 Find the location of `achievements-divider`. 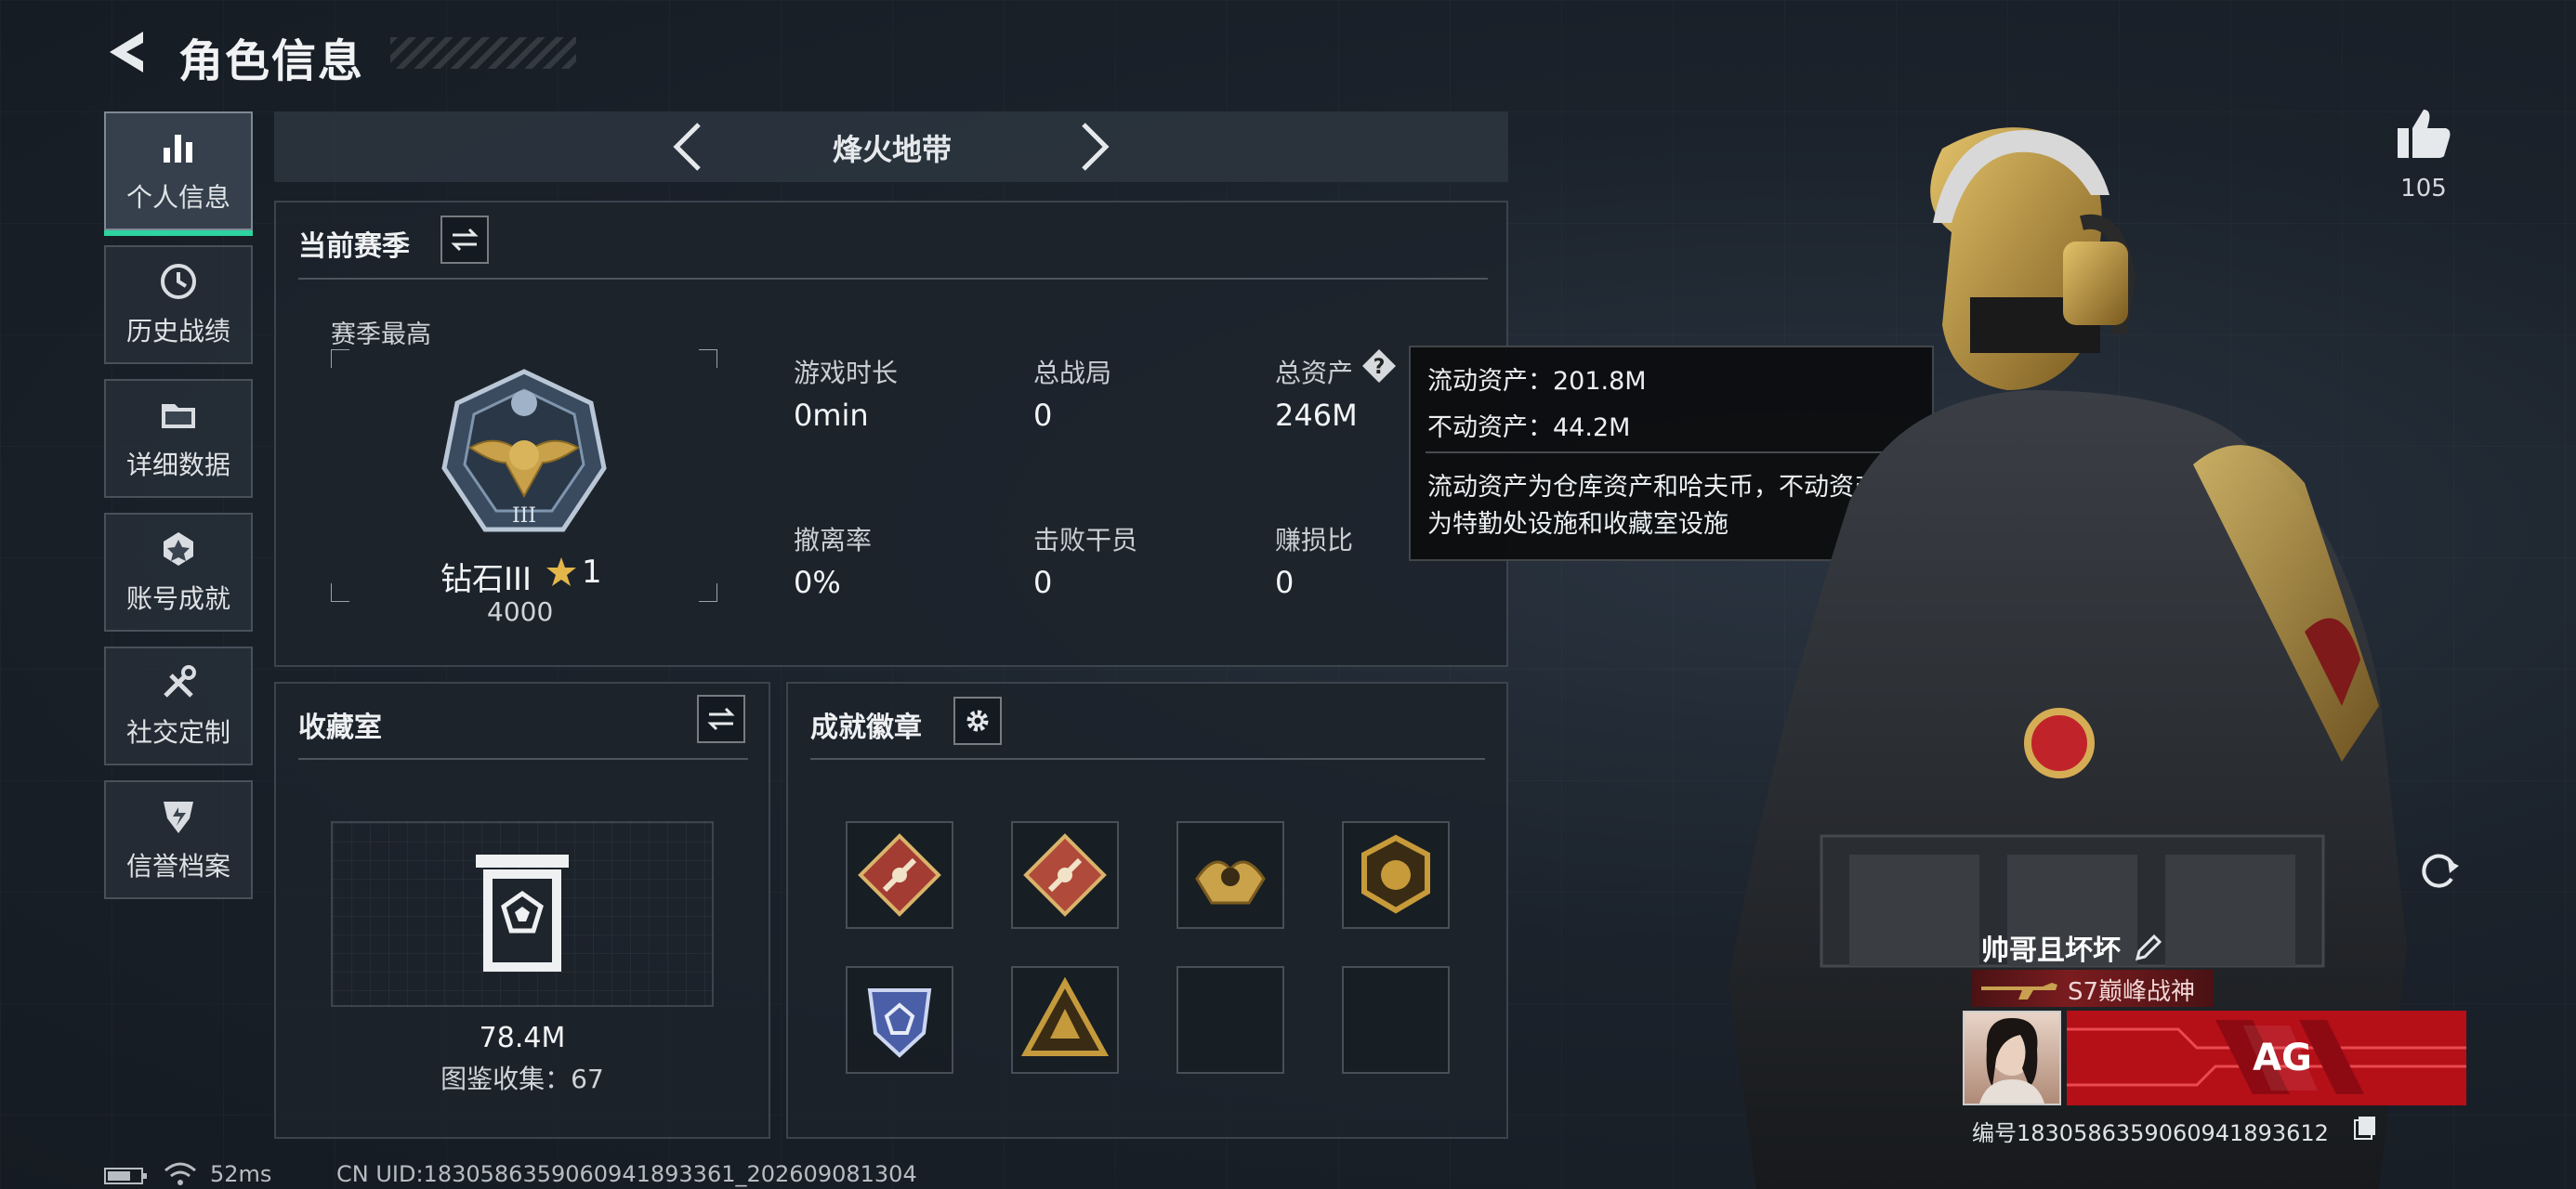

achievements-divider is located at coordinates (1147, 759).